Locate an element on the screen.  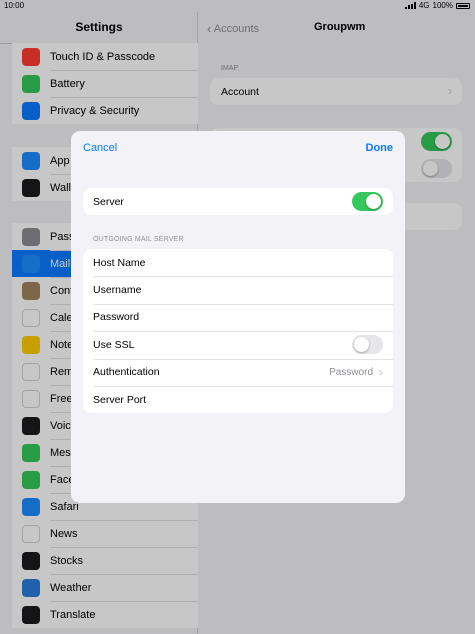
cancel-button: Cancel is located at coordinates (100, 148).